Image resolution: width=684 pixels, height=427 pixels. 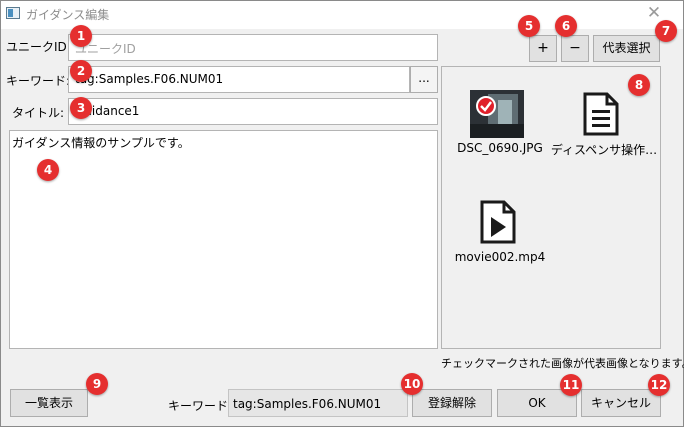 I want to click on keyword-value: tag:Samples.F06.NUM01, so click(x=149, y=79).